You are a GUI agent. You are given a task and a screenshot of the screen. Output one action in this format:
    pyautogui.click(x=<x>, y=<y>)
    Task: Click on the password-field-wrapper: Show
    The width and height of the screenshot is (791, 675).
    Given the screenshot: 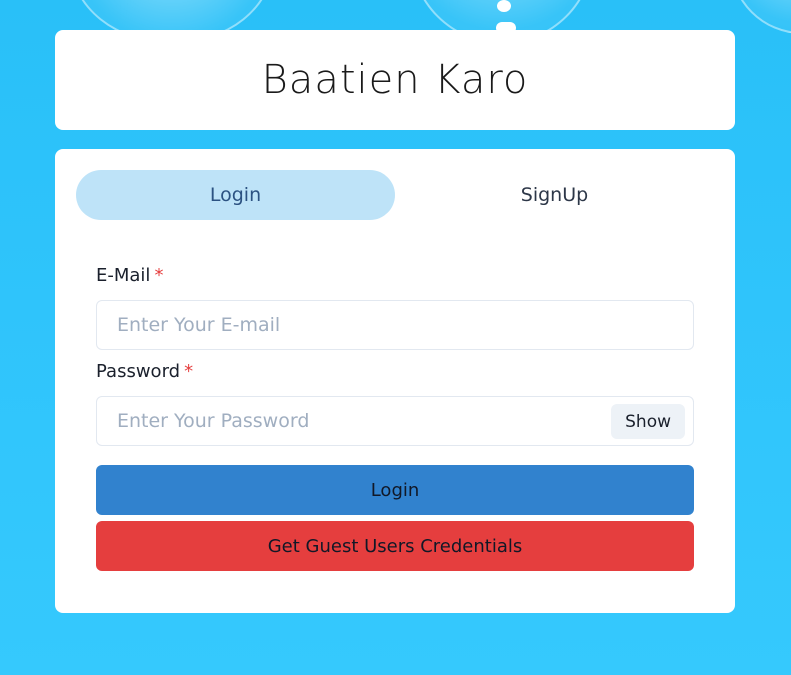 What is the action you would take?
    pyautogui.click(x=395, y=421)
    